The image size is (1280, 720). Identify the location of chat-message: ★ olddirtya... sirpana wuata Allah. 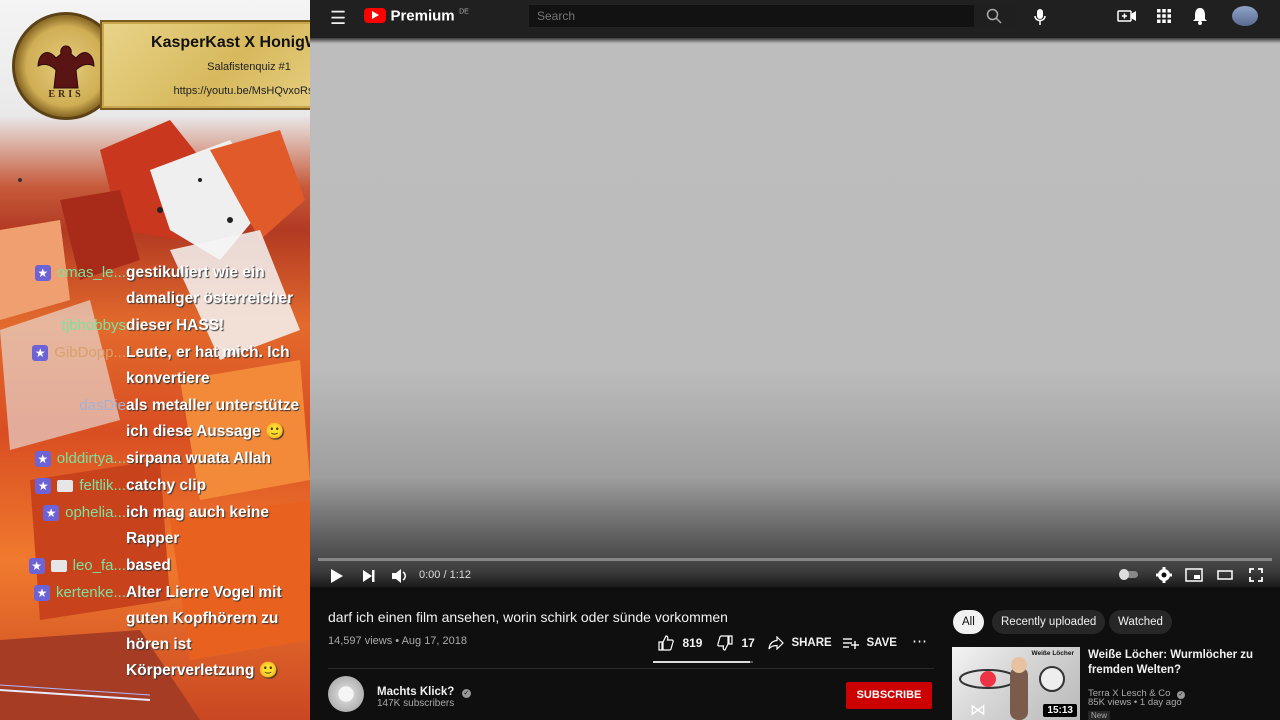
(155, 459).